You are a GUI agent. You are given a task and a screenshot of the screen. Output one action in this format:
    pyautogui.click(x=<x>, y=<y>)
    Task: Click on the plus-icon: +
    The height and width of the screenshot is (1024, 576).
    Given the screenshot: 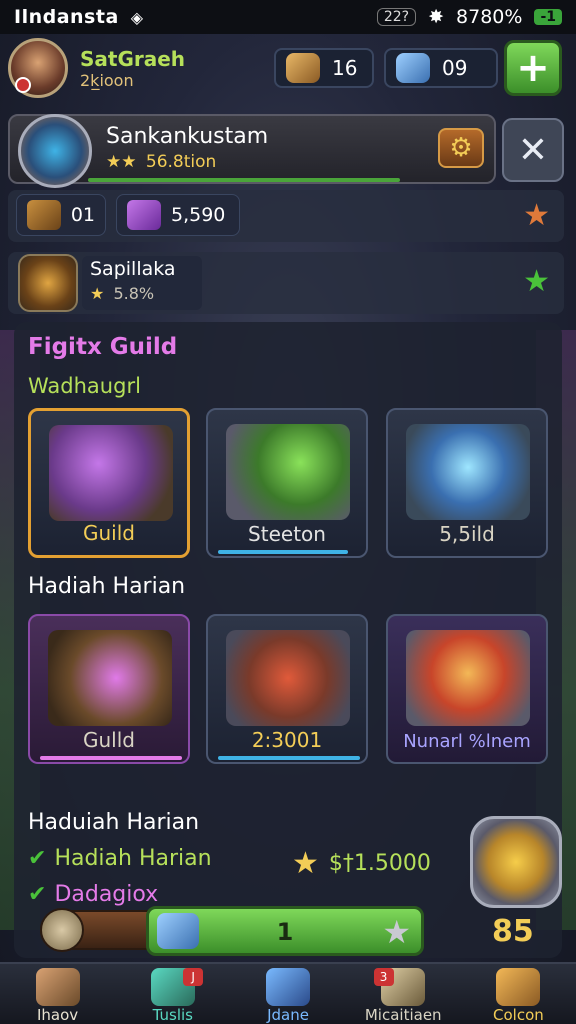 What is the action you would take?
    pyautogui.click(x=533, y=68)
    